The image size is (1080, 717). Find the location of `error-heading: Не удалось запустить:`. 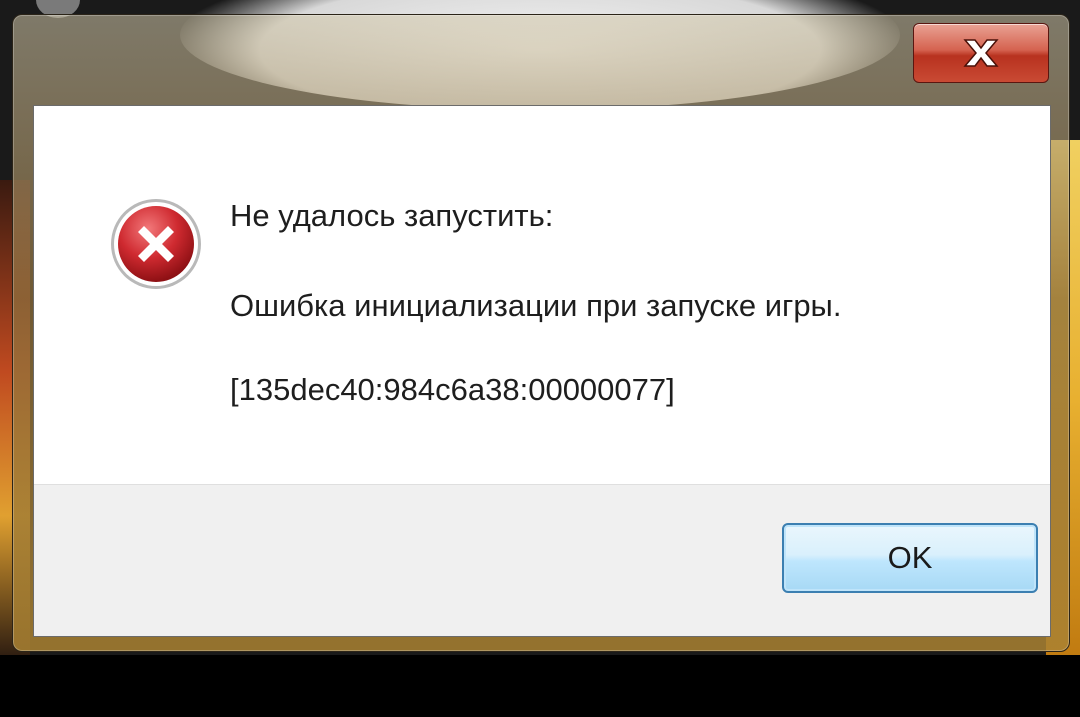

error-heading: Не удалось запустить: is located at coordinates (392, 215).